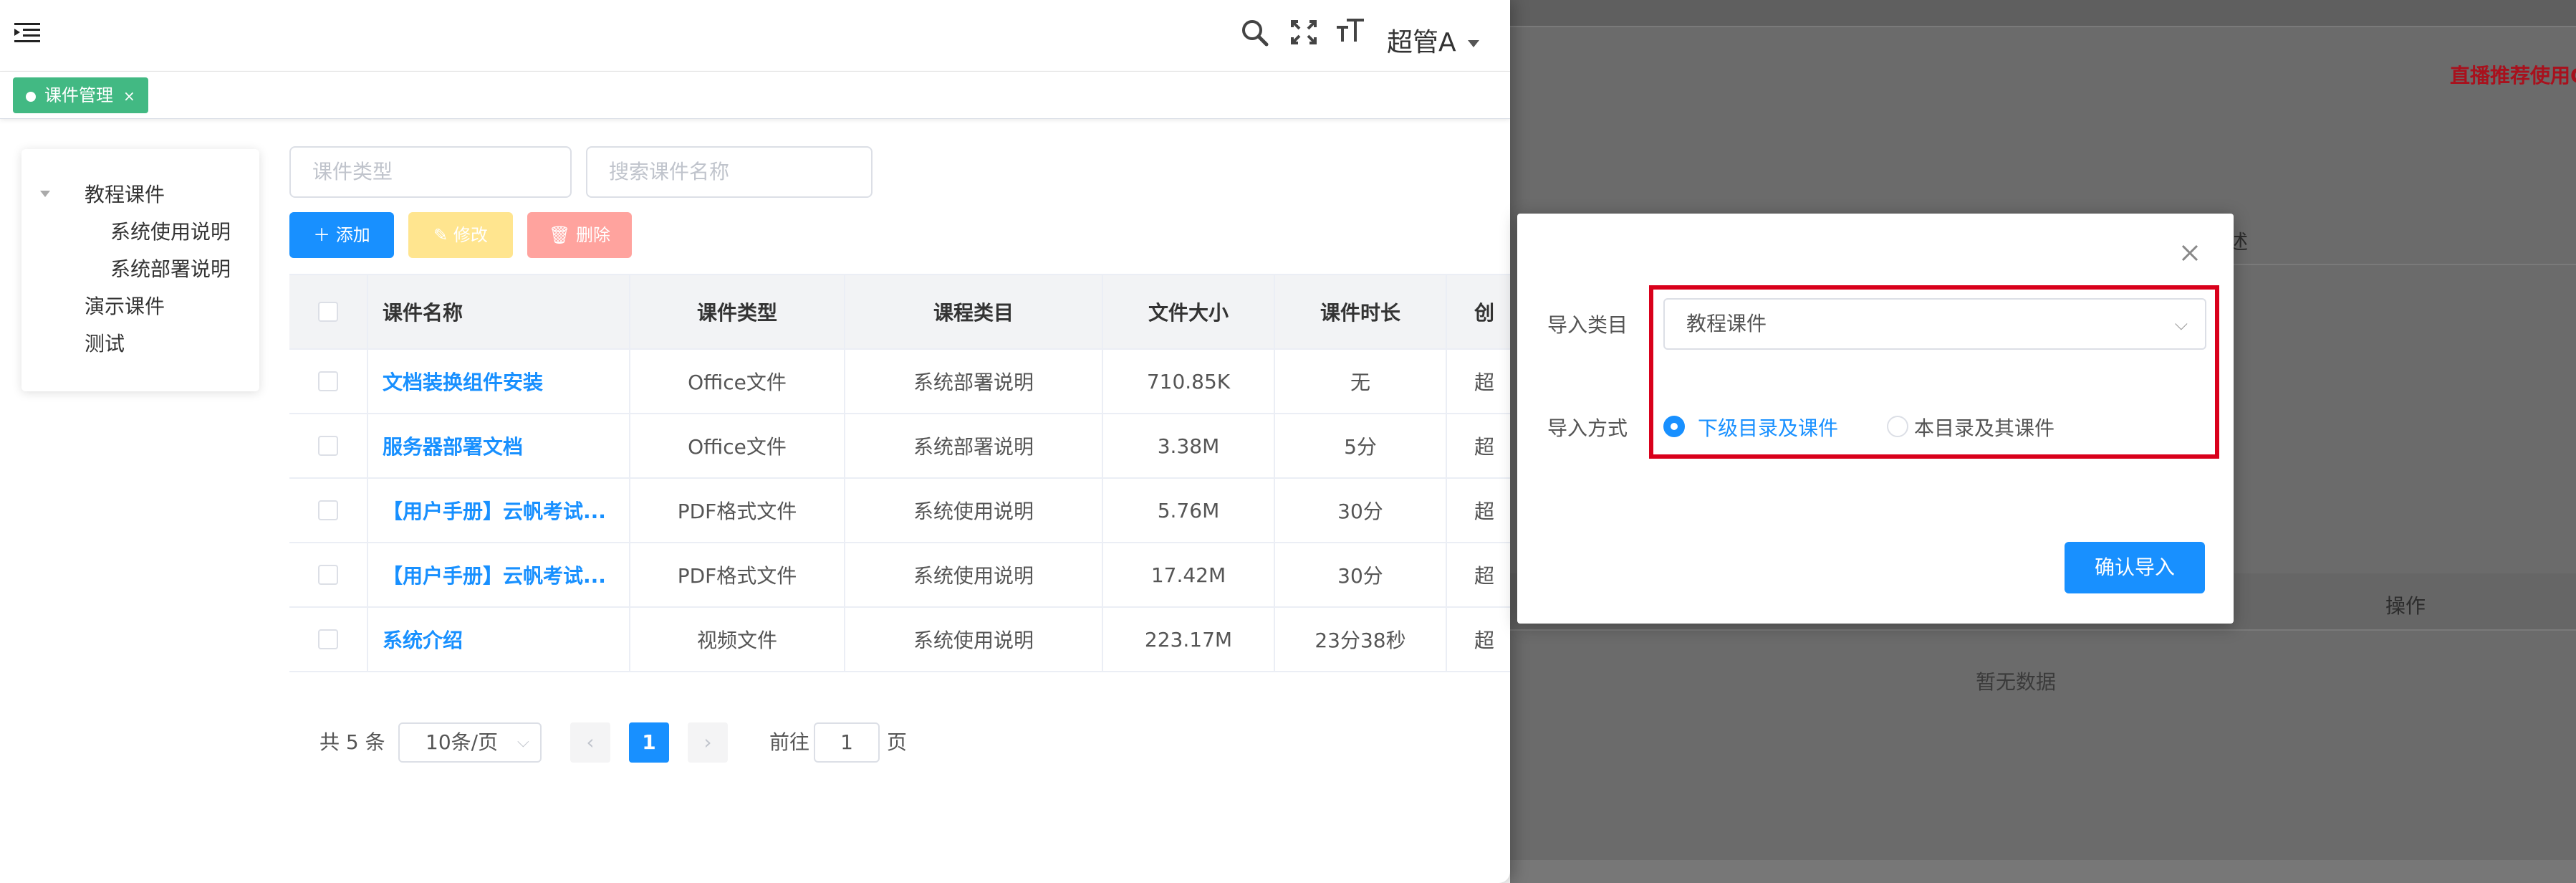 The height and width of the screenshot is (883, 2576). What do you see at coordinates (170, 268) in the screenshot?
I see `tree-node-system-deploy: 系统部署说明` at bounding box center [170, 268].